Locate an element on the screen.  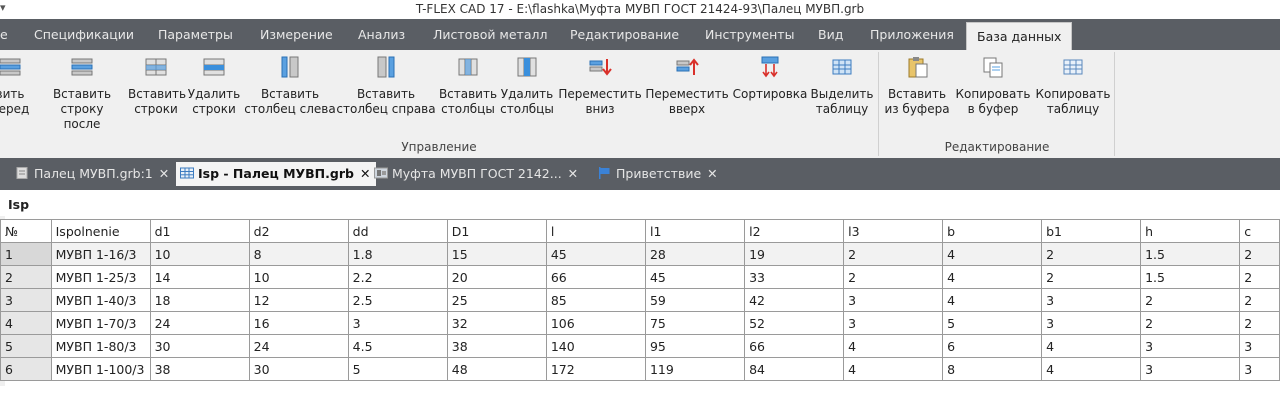
table-cell: 6 is located at coordinates (992, 346).